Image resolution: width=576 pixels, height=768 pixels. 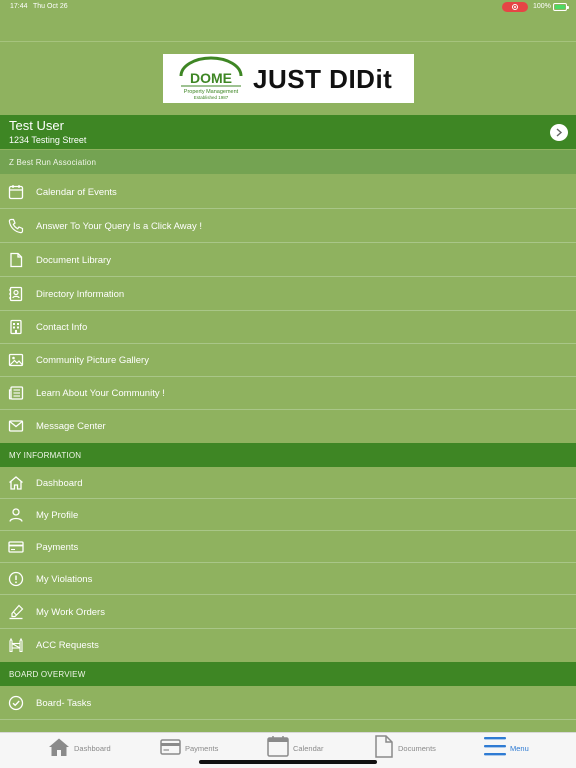 I want to click on tab-documents: Documents, so click(x=410, y=750).